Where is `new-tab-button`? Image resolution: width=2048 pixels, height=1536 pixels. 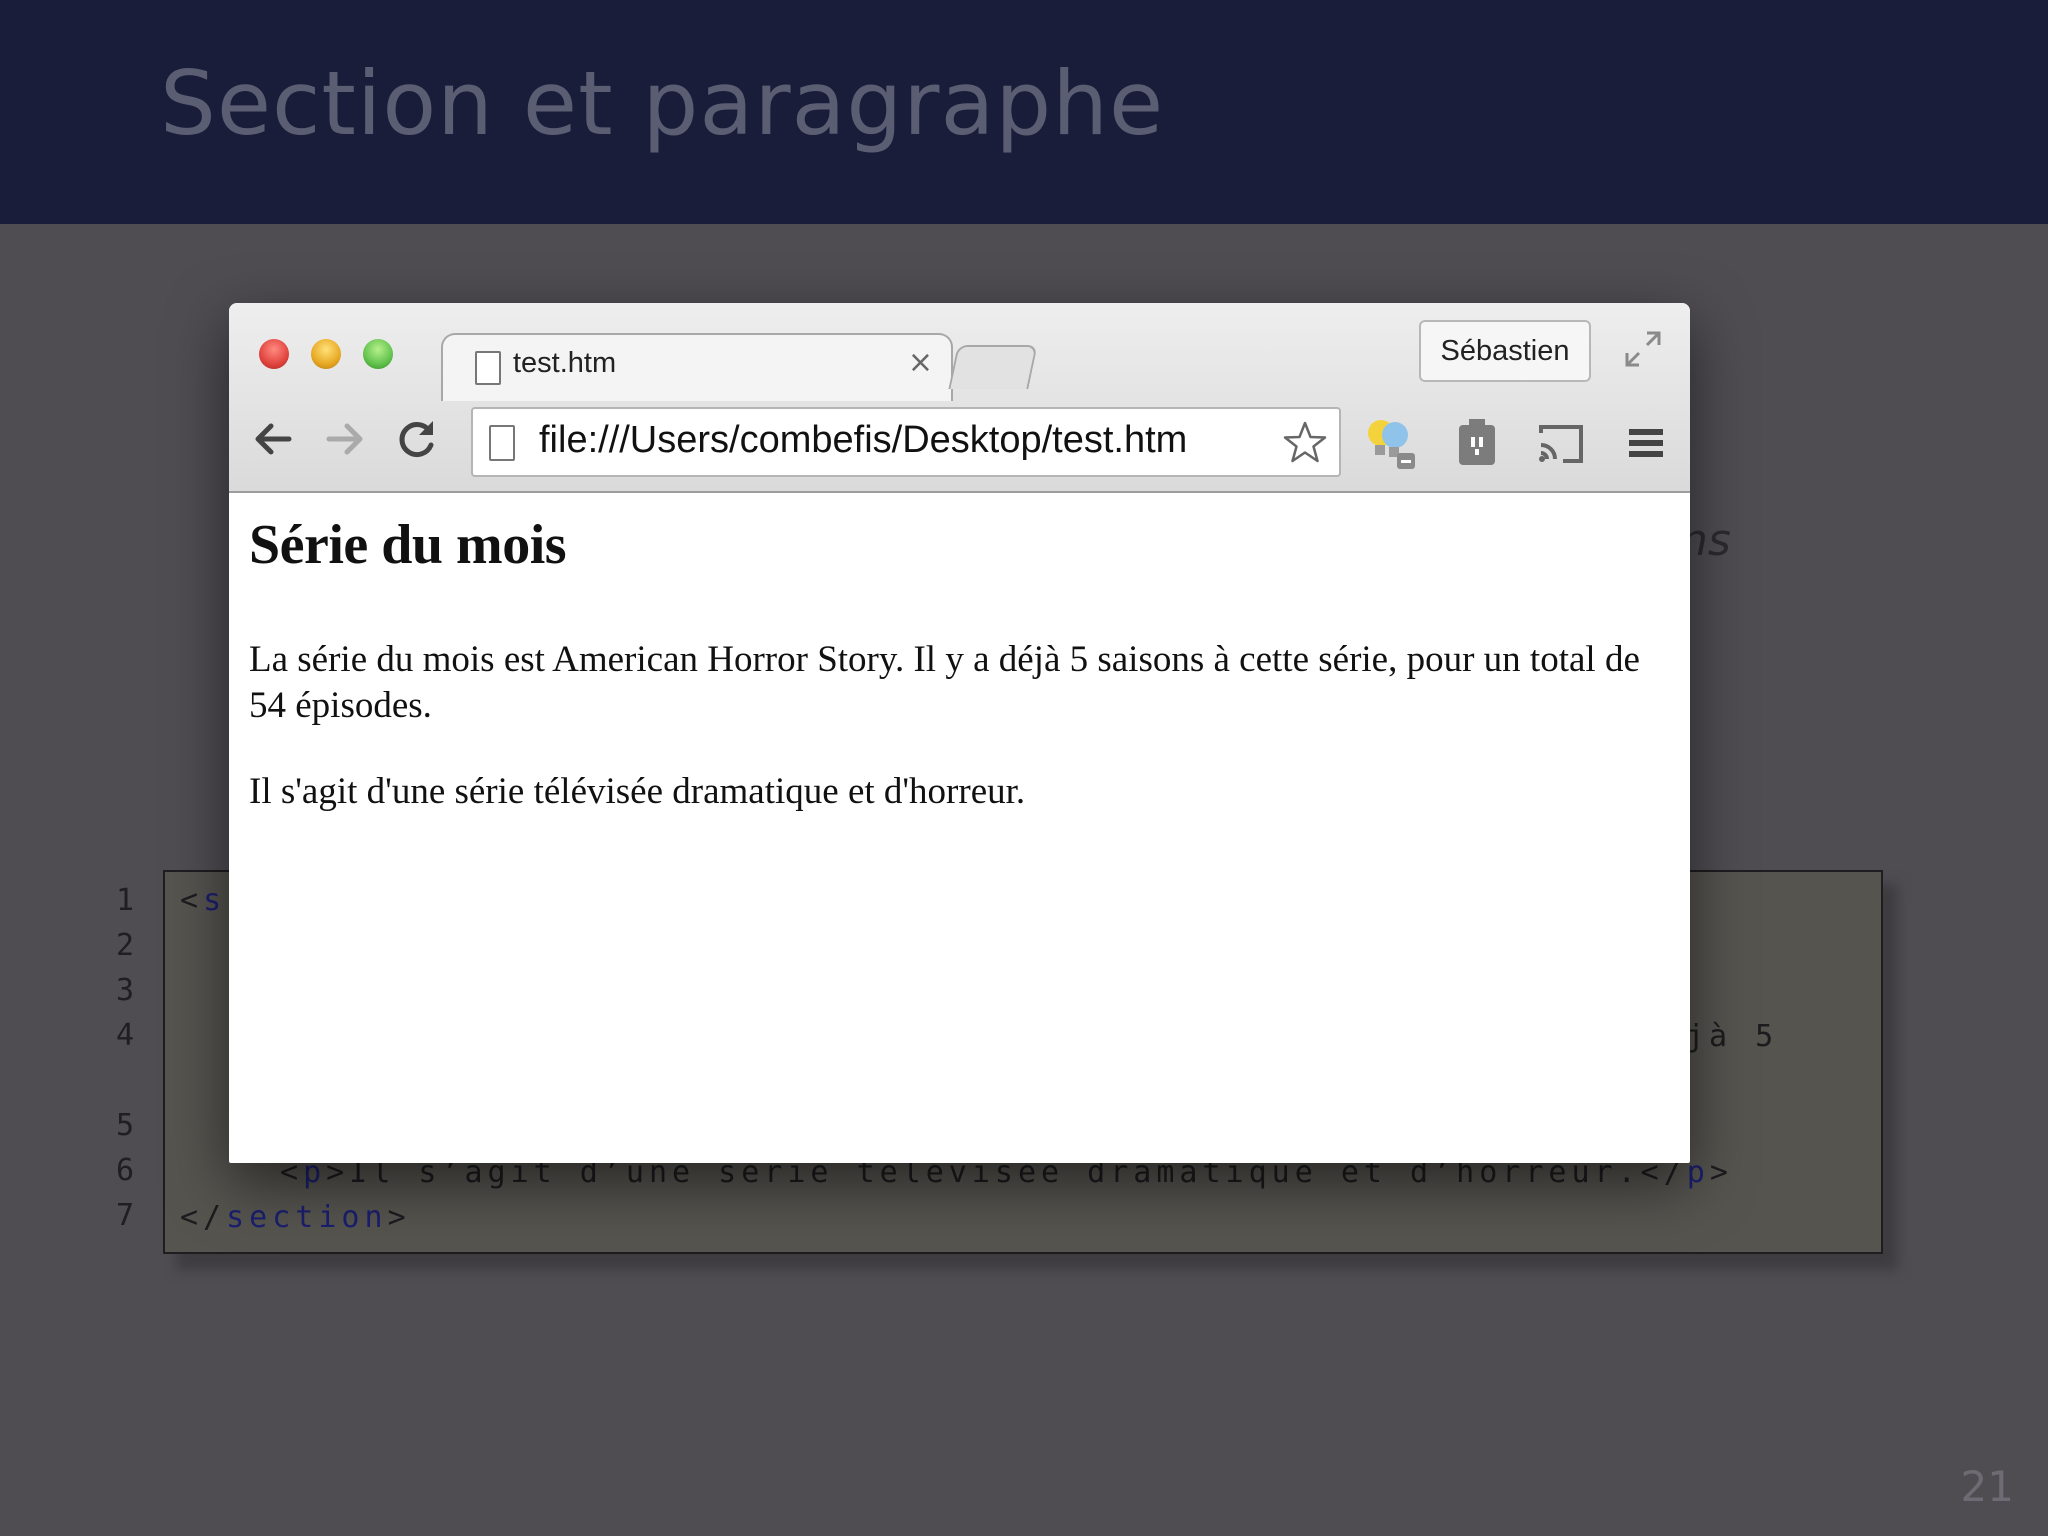
new-tab-button is located at coordinates (993, 367).